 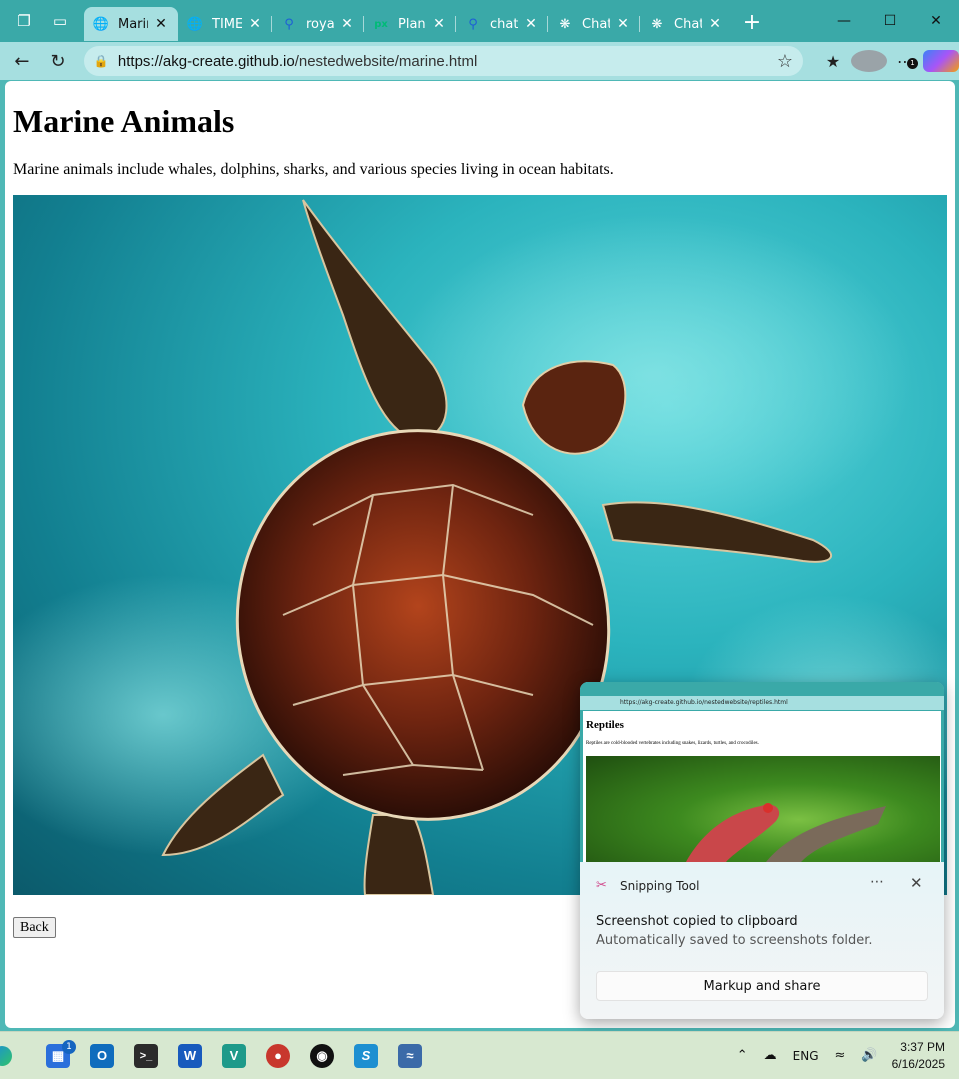 I want to click on copilot-icon, so click(x=941, y=61).